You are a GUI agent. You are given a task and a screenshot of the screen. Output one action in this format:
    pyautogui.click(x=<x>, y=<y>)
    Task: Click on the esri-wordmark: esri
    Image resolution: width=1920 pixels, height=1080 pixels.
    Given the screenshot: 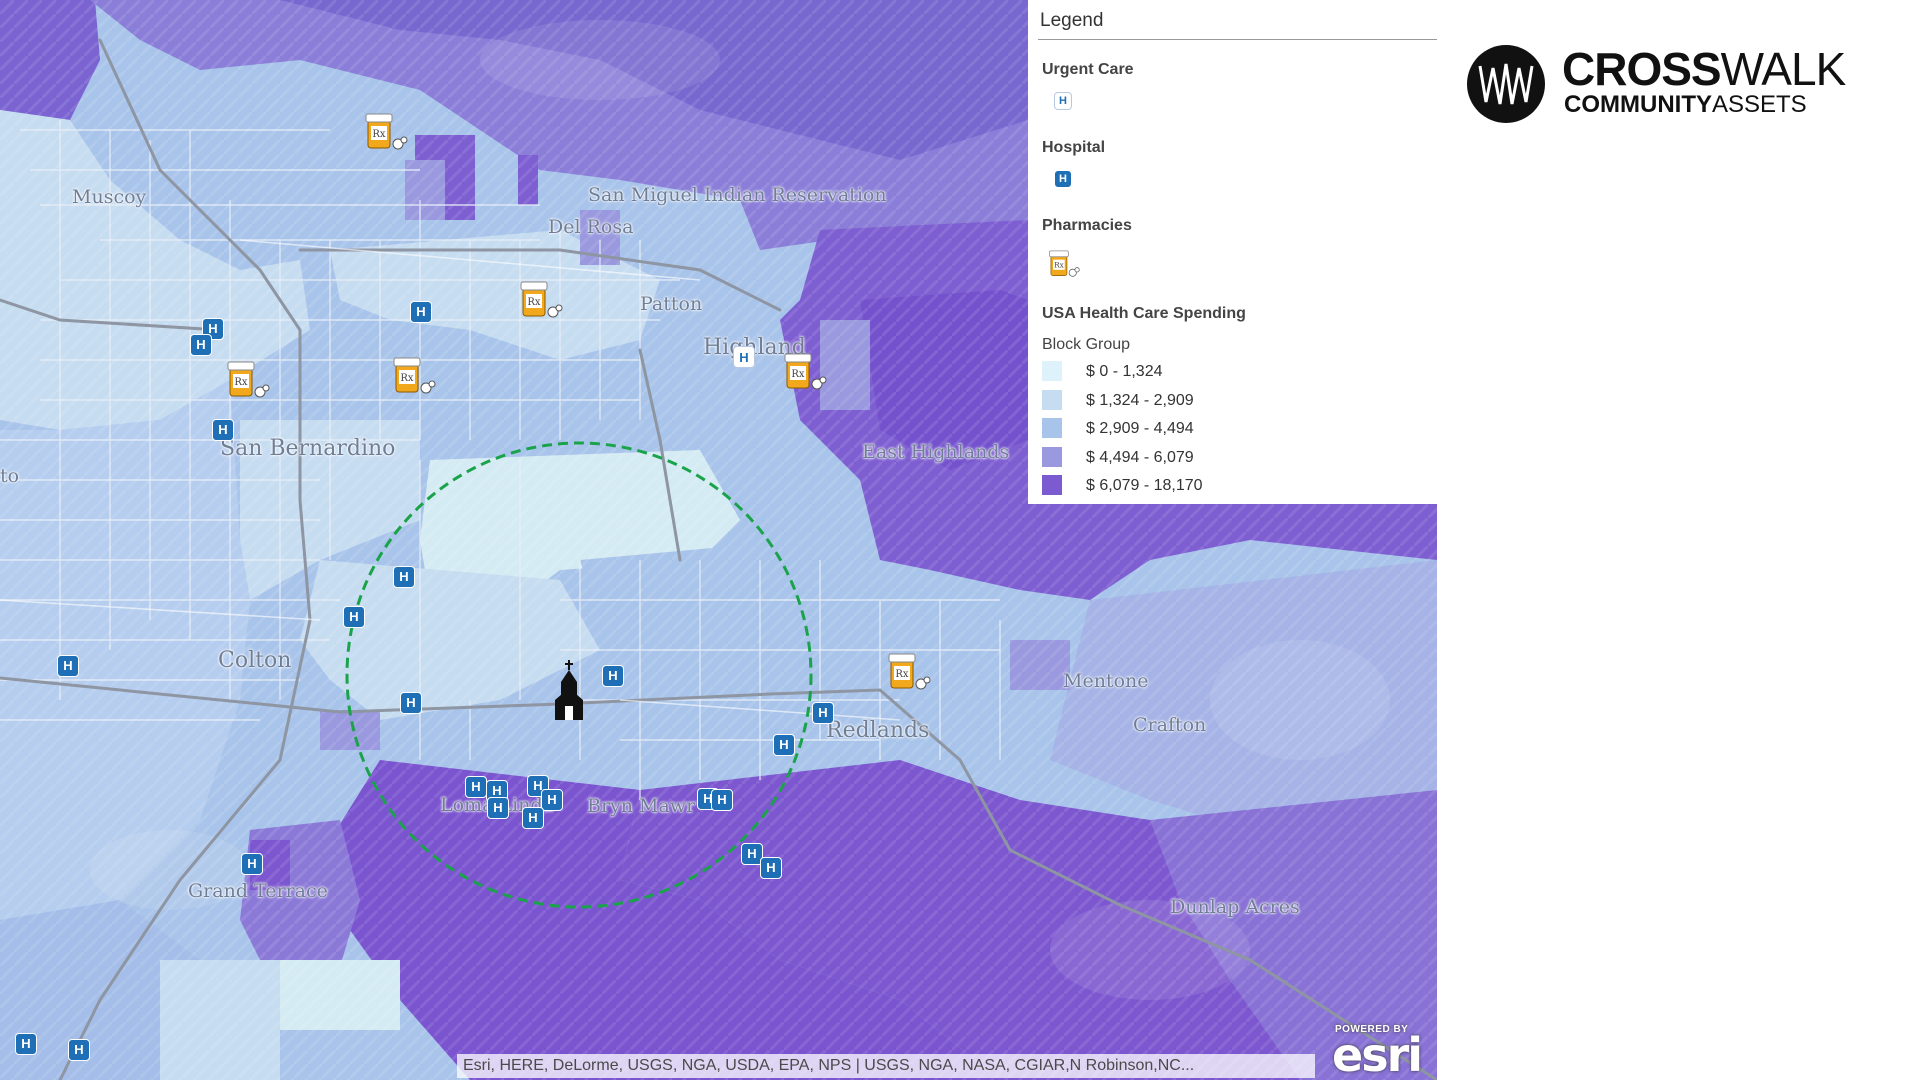 What is the action you would take?
    pyautogui.click(x=1377, y=1054)
    